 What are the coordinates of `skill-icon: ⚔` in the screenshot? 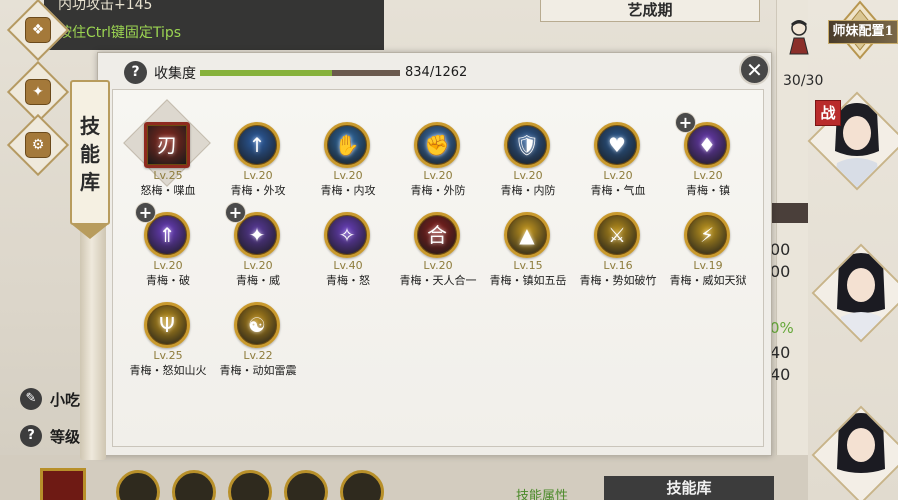 It's located at (617, 235).